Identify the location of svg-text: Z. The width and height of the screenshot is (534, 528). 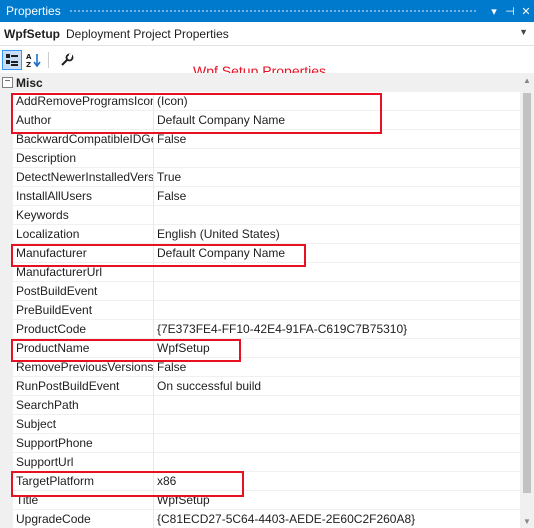
(28, 64).